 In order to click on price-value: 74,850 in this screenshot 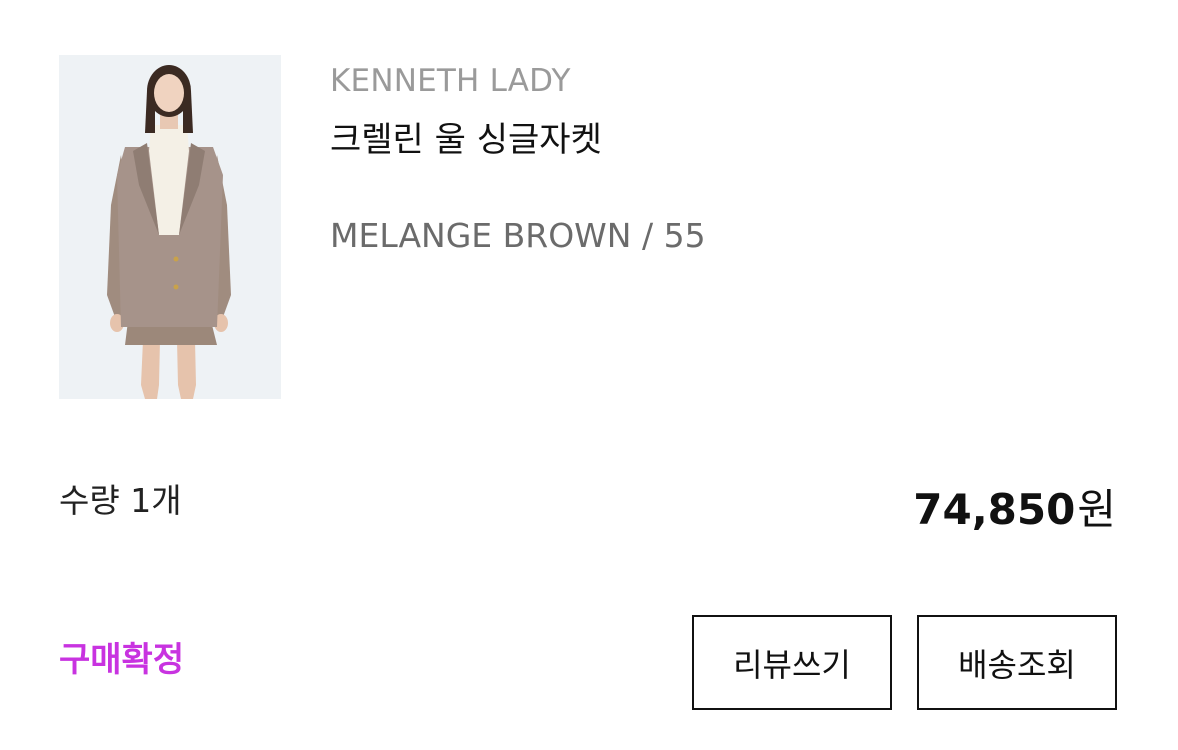, I will do `click(994, 509)`.